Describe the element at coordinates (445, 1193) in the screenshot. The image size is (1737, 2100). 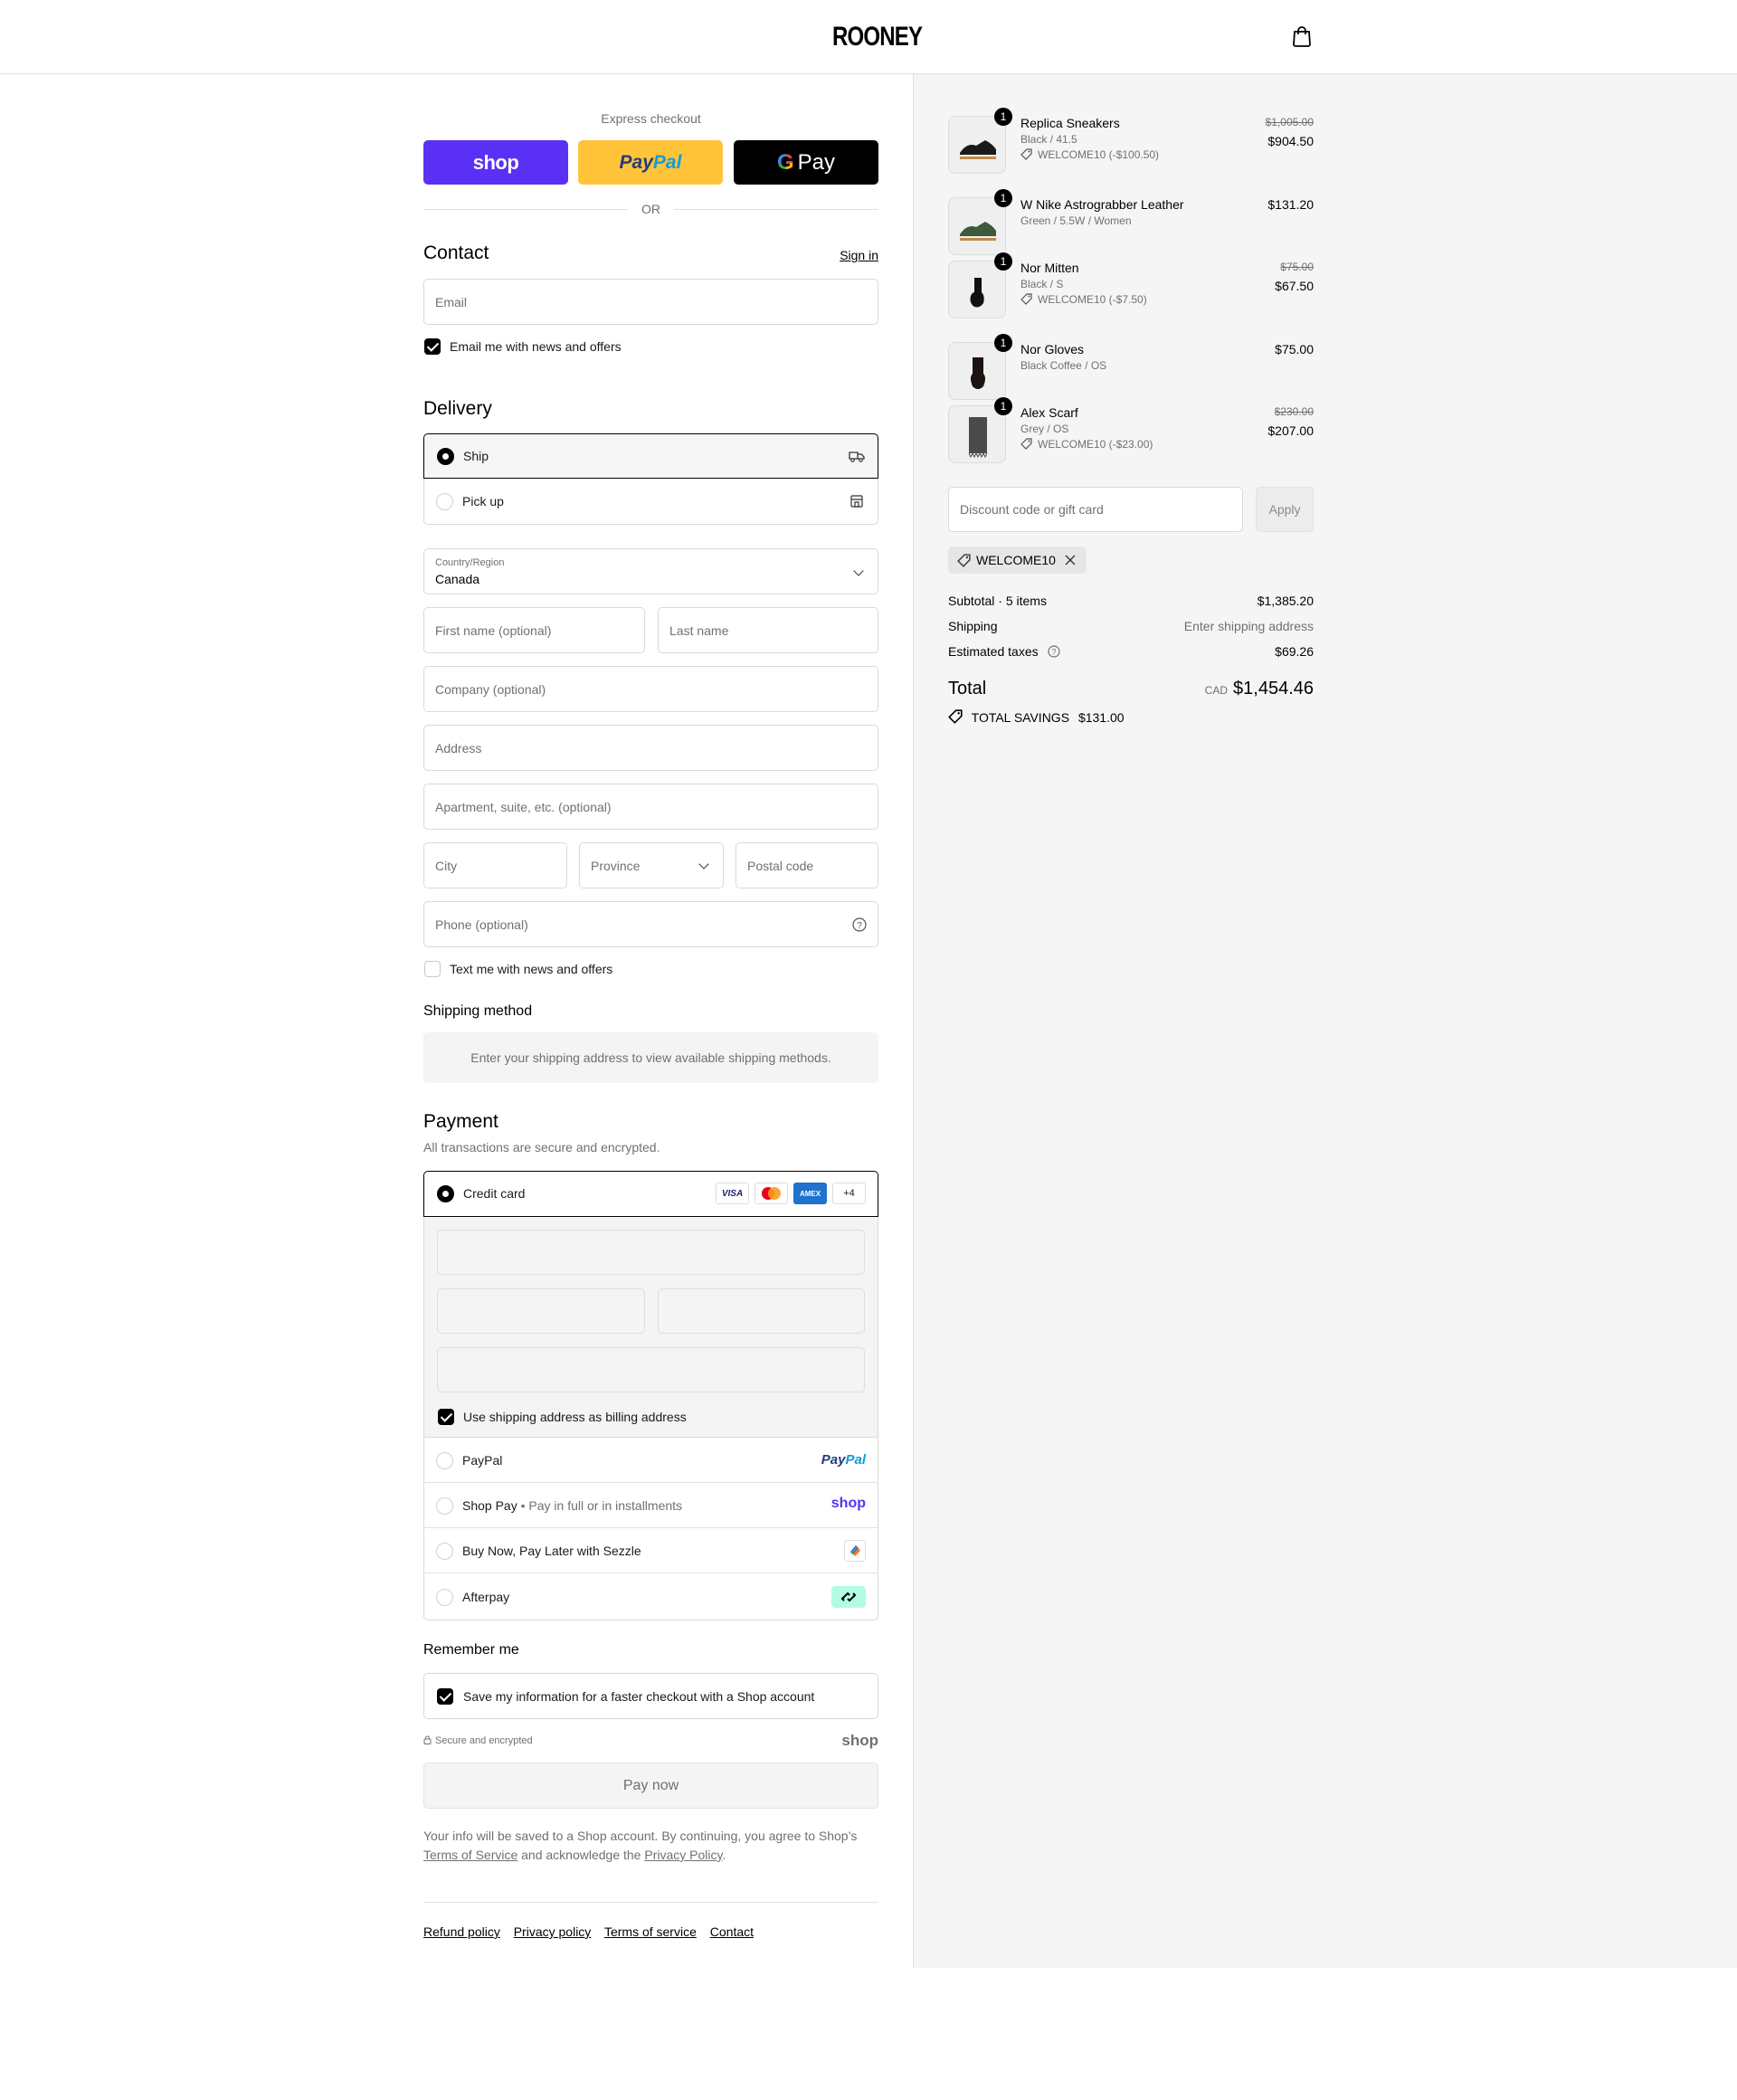
I see `credit-card-radio` at that location.